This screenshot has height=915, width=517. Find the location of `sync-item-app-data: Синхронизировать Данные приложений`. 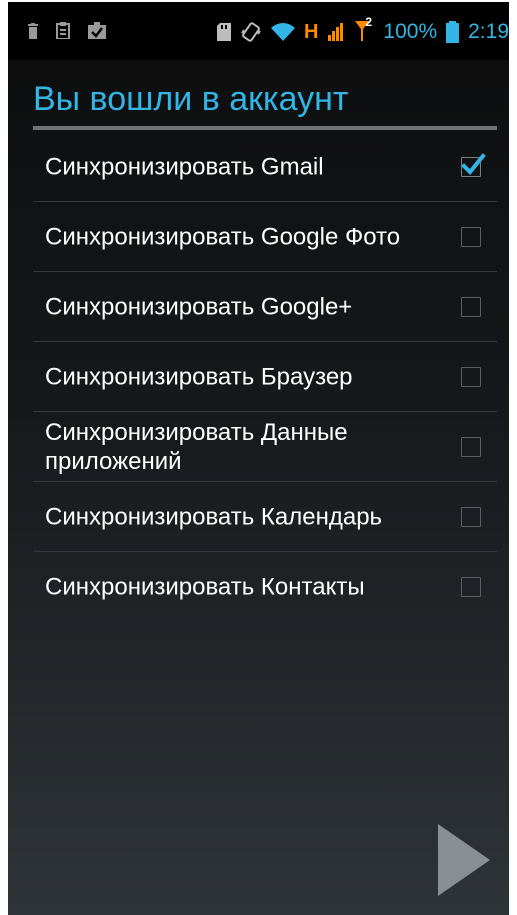

sync-item-app-data: Синхронизировать Данные приложений is located at coordinates (265, 447).